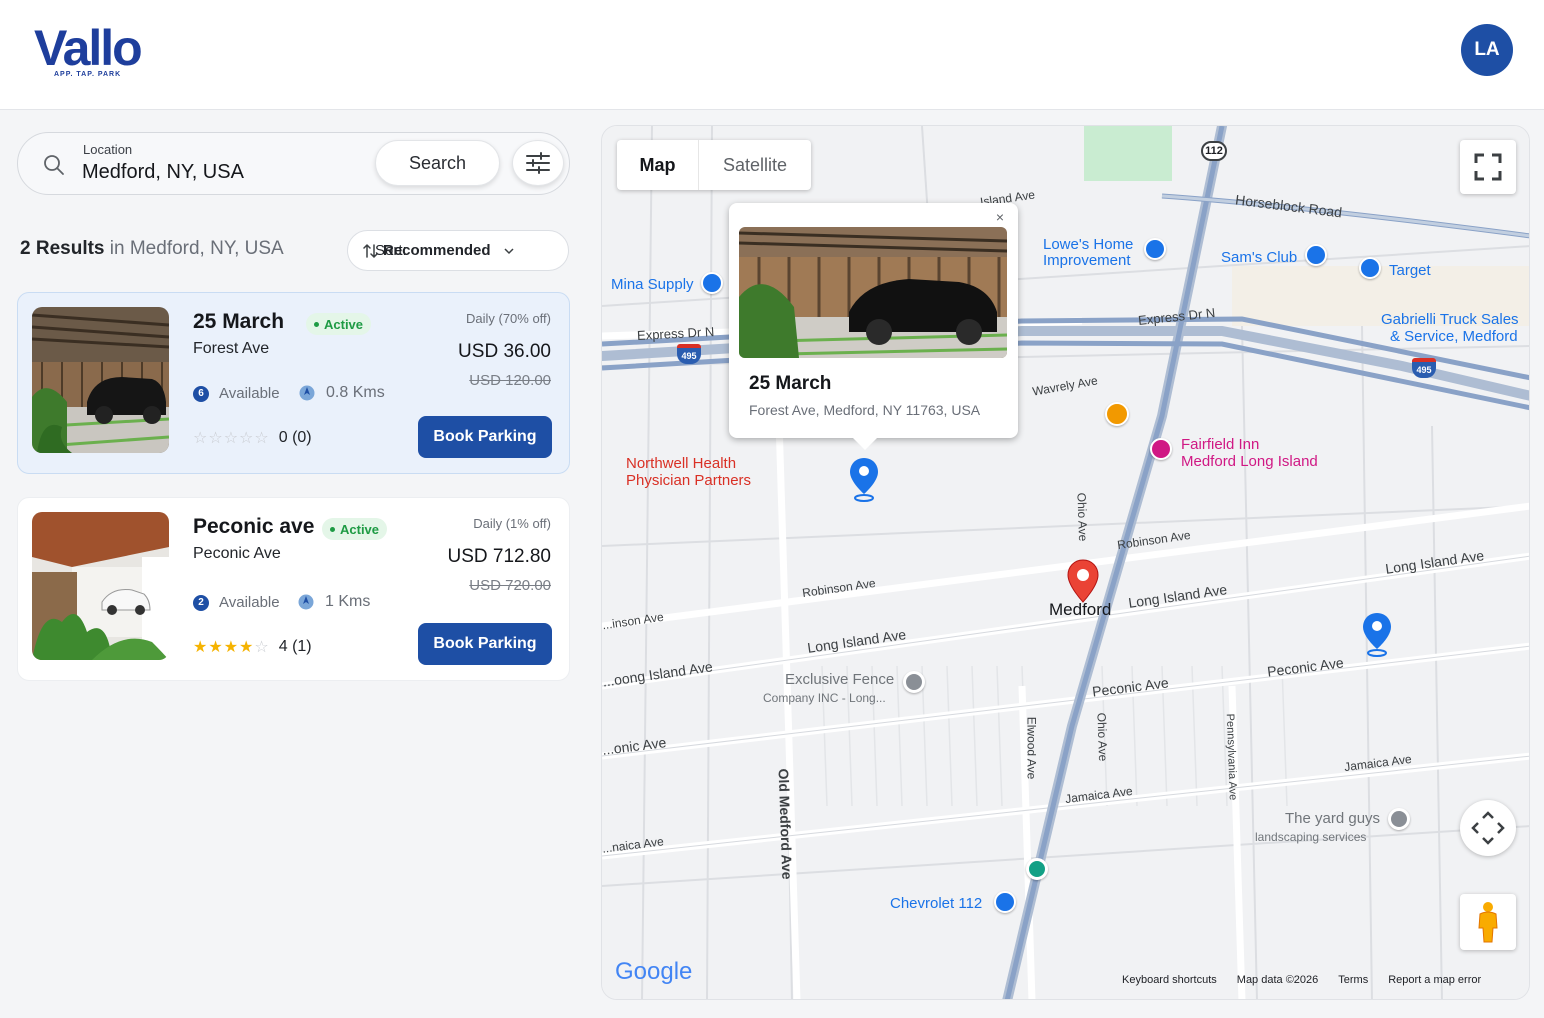  I want to click on hotel-icon, so click(1161, 449).